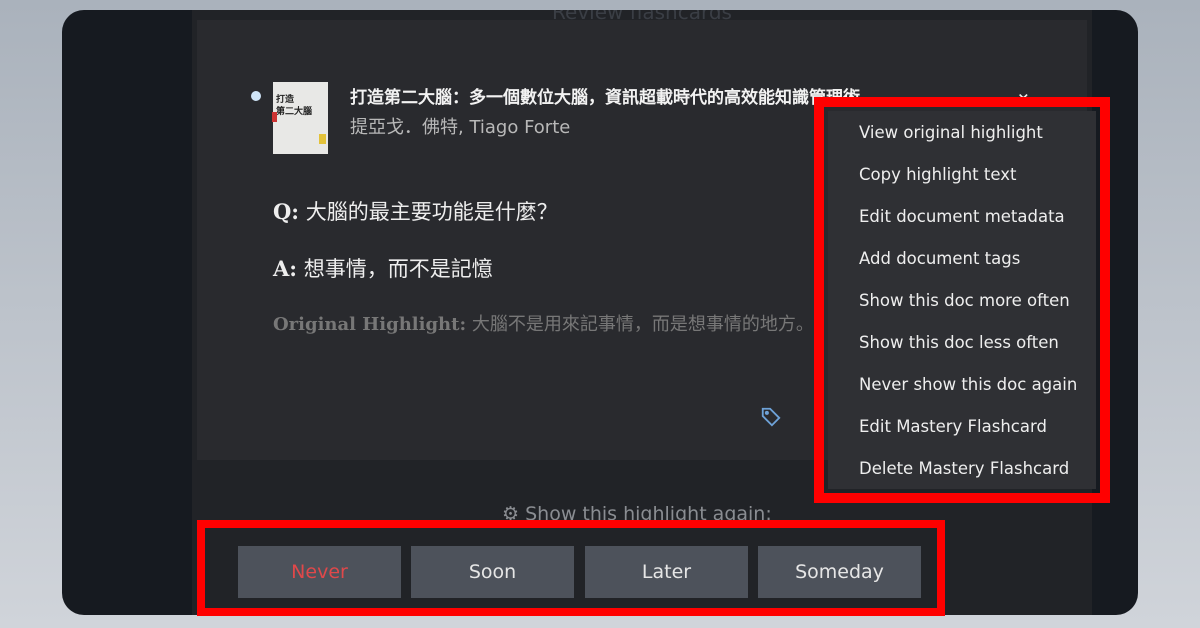 Image resolution: width=1200 pixels, height=628 pixels. What do you see at coordinates (605, 98) in the screenshot?
I see `book-title: 打造第二大腦：多一個數位大腦，資訊超載時代的高效能知識管理術` at bounding box center [605, 98].